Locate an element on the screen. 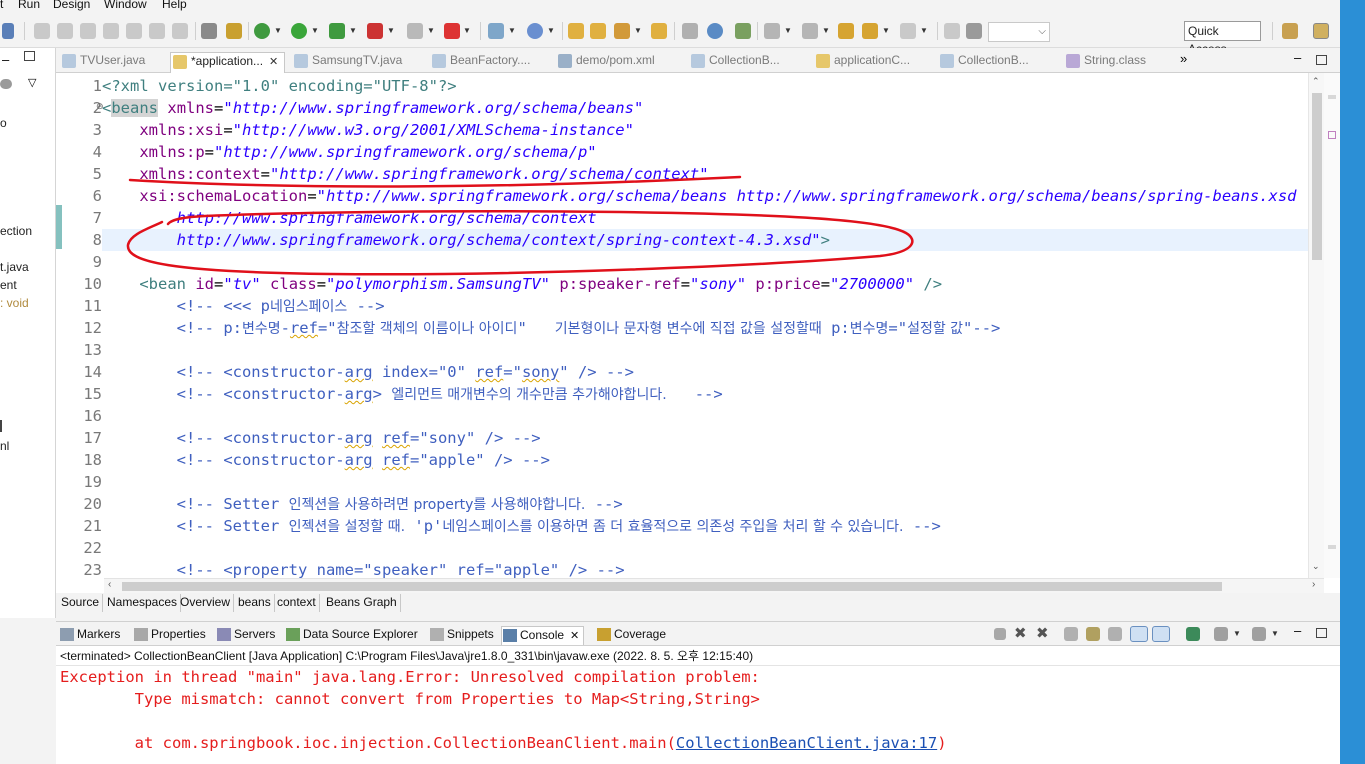 This screenshot has width=1365, height=764. next-annotation-icon is located at coordinates (772, 31).